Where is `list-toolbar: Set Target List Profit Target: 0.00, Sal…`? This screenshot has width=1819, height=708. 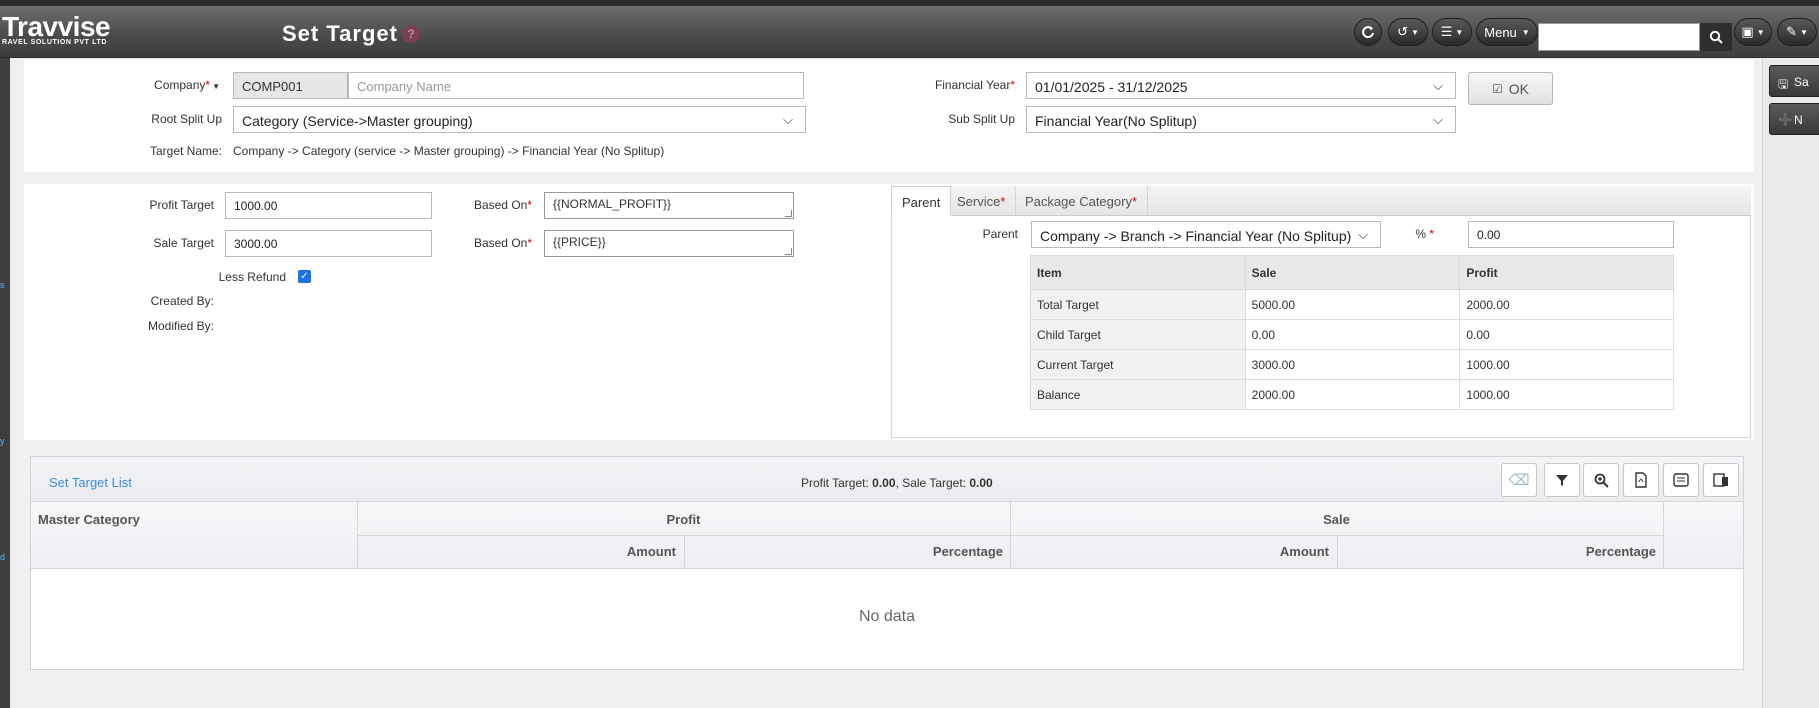 list-toolbar: Set Target List Profit Target: 0.00, Sal… is located at coordinates (887, 479).